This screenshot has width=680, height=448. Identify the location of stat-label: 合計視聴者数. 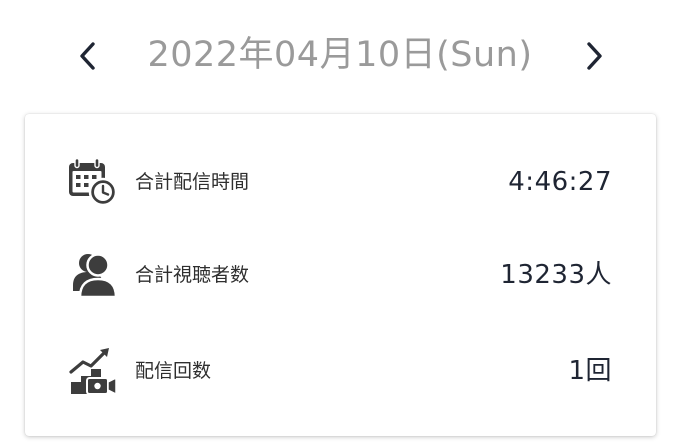
(192, 275).